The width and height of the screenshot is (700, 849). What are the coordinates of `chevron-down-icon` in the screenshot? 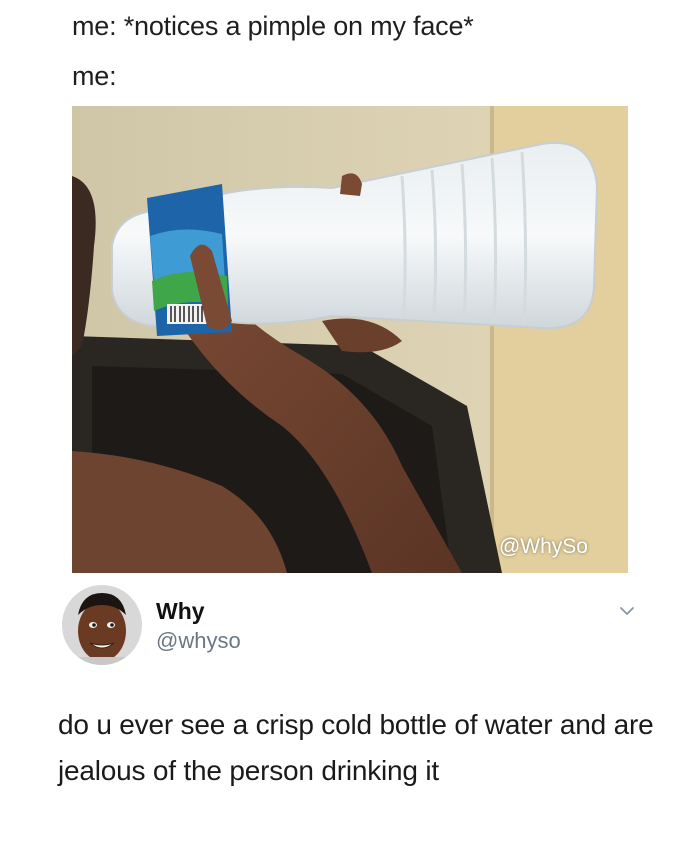 It's located at (627, 611).